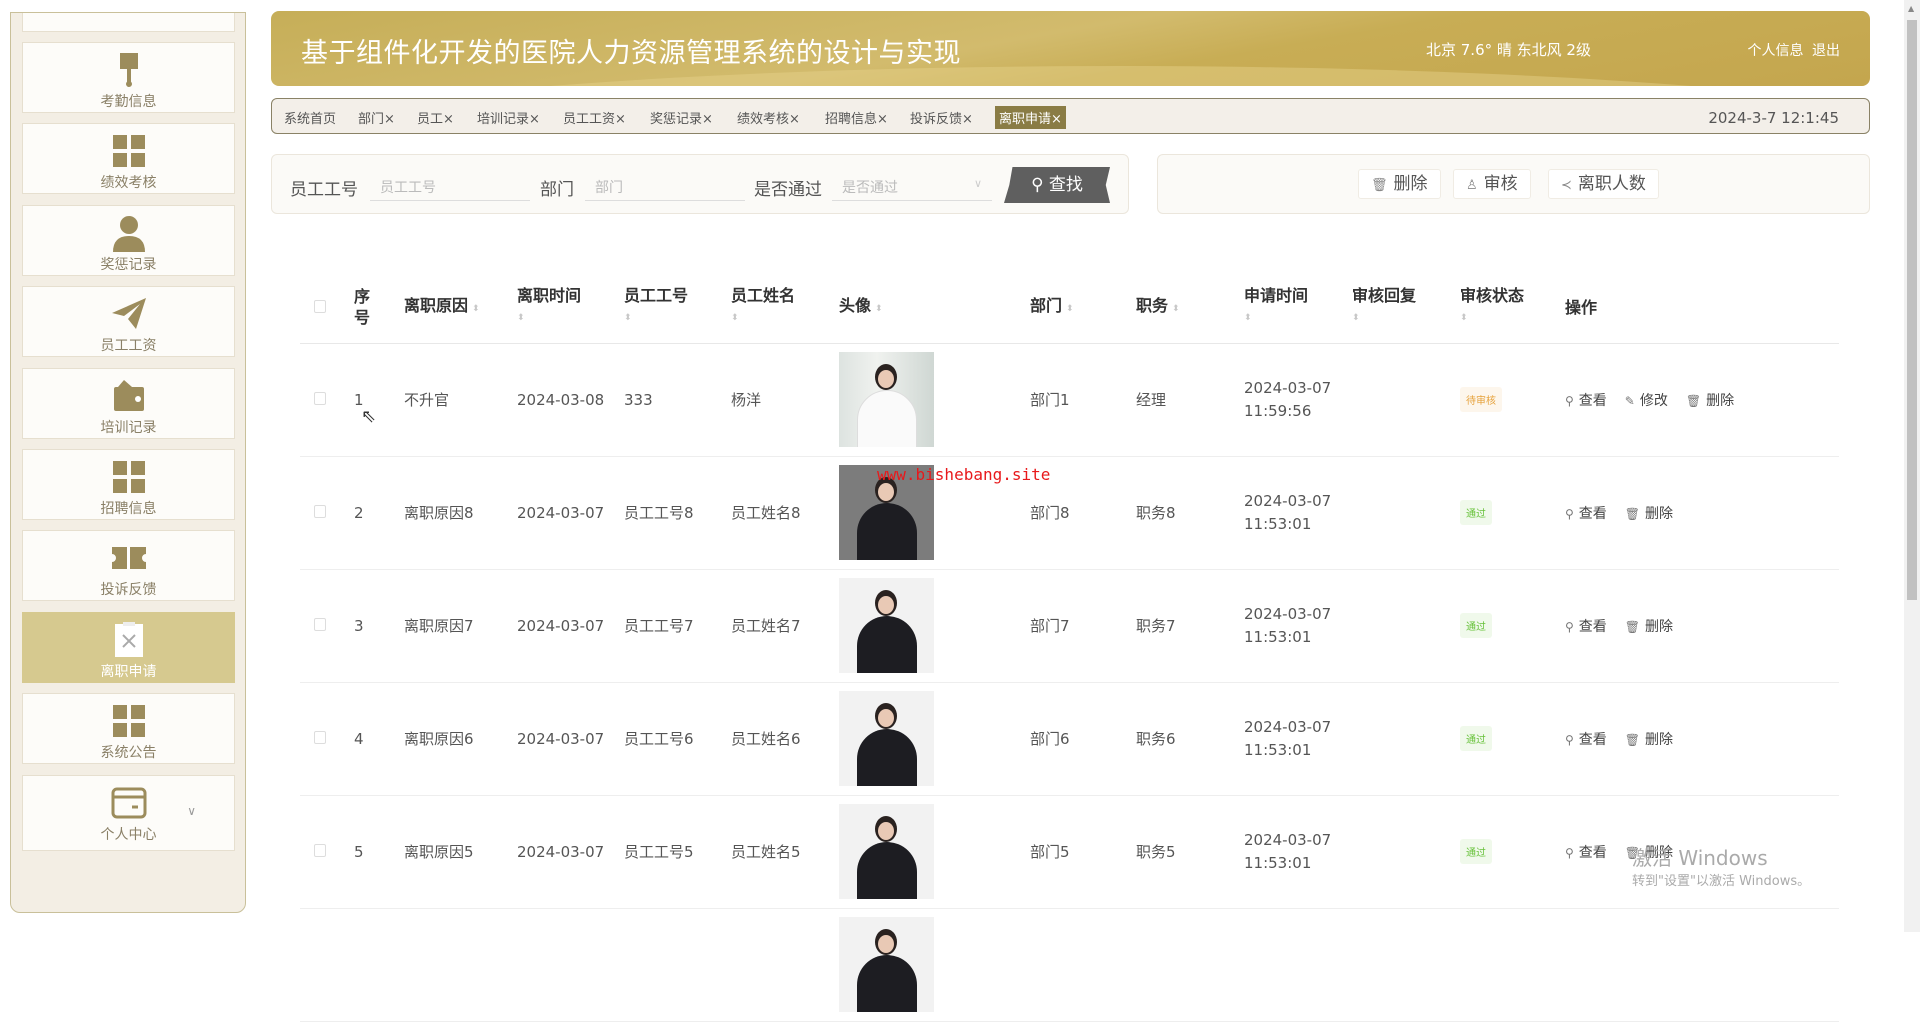 This screenshot has height=1022, width=1920. Describe the element at coordinates (1181, 852) in the screenshot. I see `row-job: 职务5` at that location.